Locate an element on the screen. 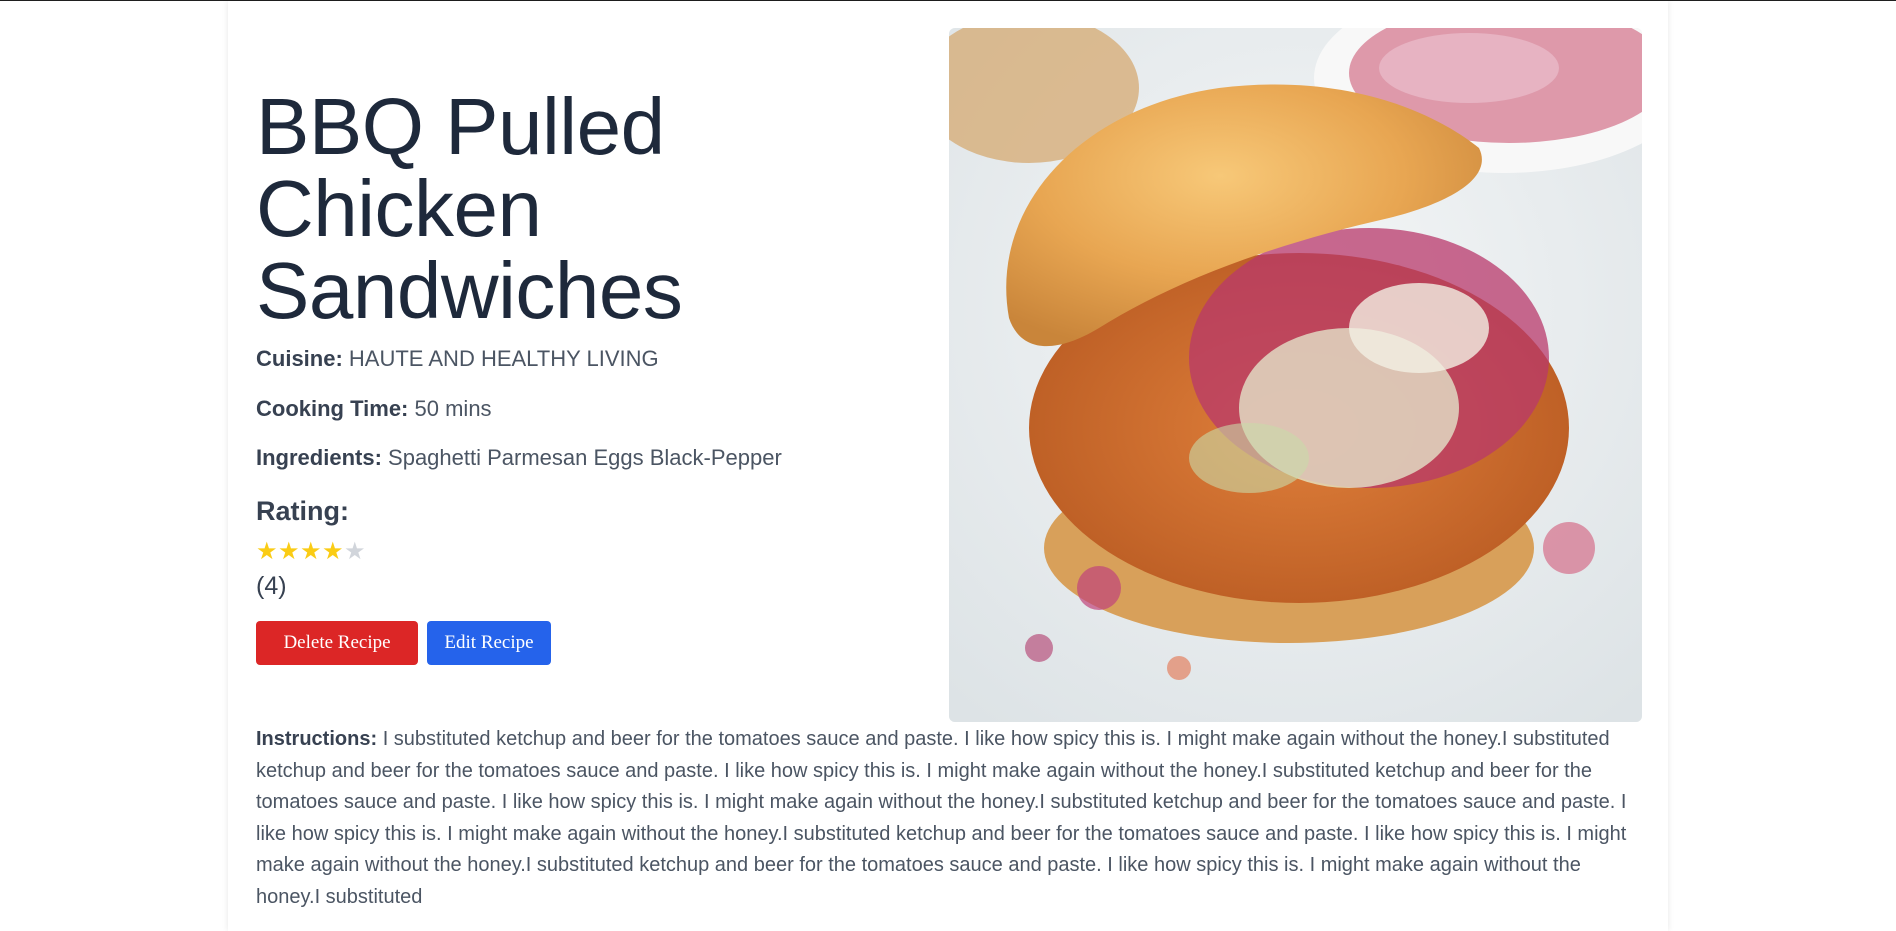 This screenshot has width=1896, height=931. edit-recipe-button: Edit Recipe is located at coordinates (489, 643).